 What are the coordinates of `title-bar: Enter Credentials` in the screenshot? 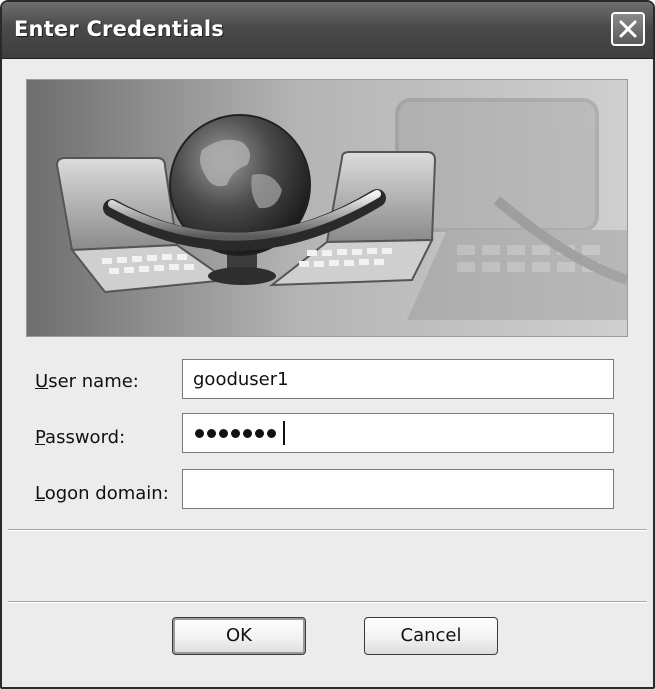 It's located at (327, 30).